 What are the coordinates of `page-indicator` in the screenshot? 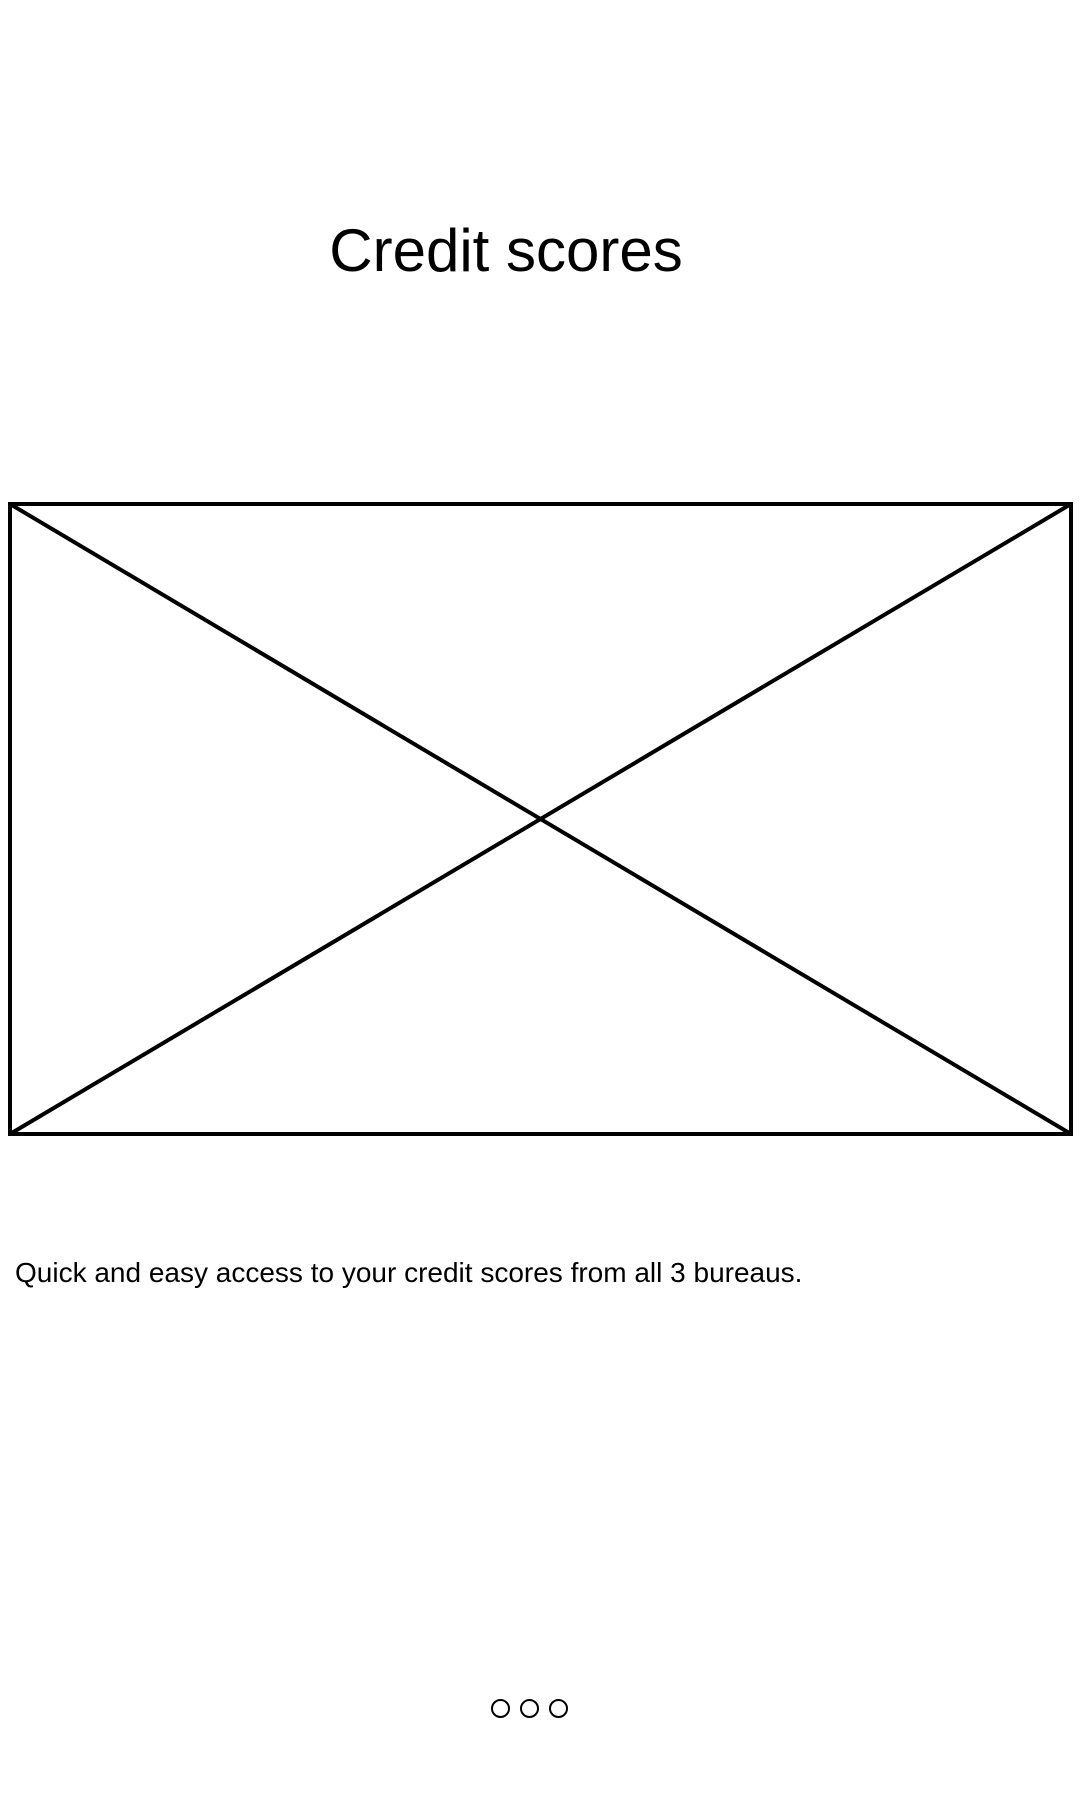 It's located at (529, 1708).